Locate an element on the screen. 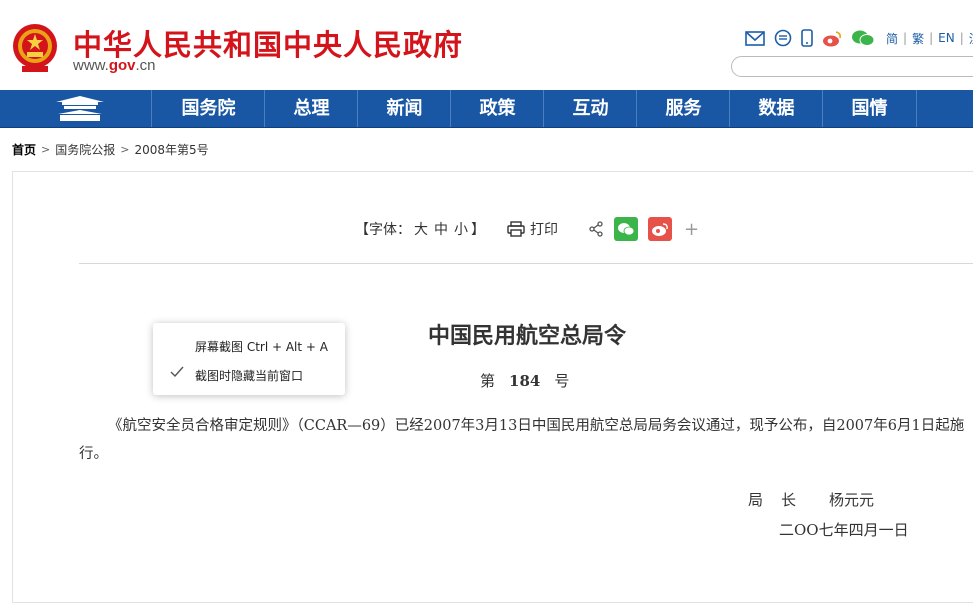  site-url: www.gov.cn is located at coordinates (114, 65).